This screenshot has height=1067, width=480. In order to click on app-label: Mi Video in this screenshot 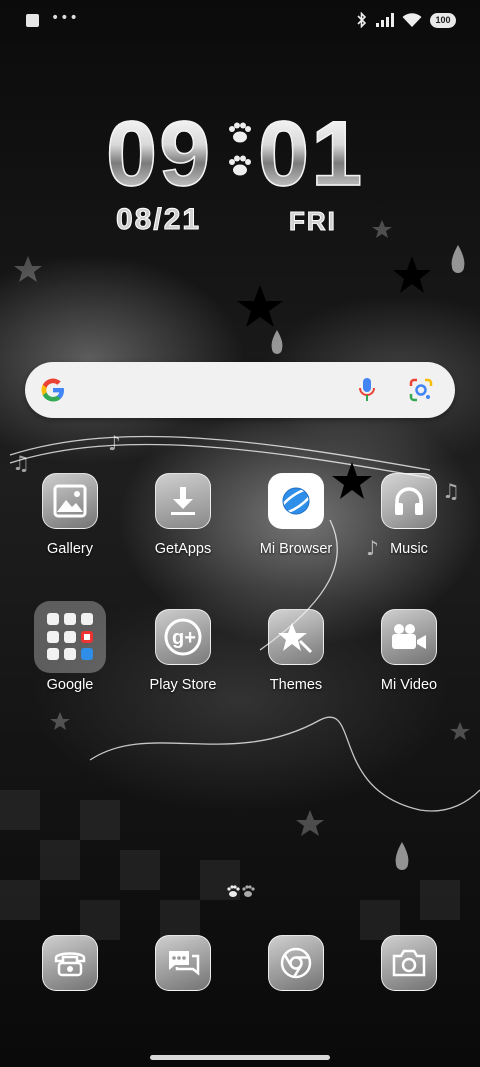, I will do `click(409, 685)`.